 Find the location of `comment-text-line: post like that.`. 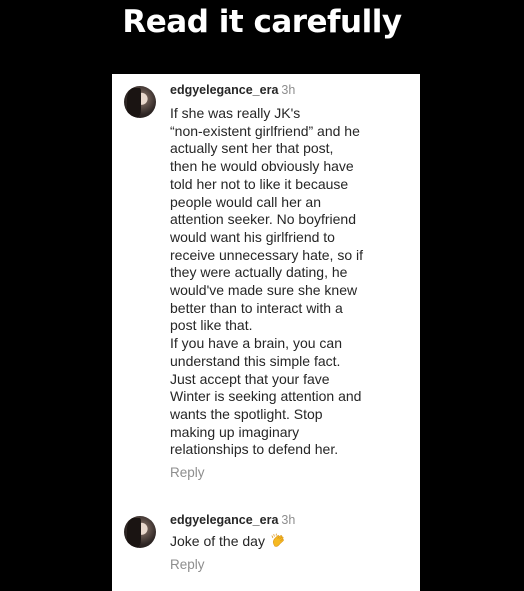

comment-text-line: post like that. is located at coordinates (211, 325).